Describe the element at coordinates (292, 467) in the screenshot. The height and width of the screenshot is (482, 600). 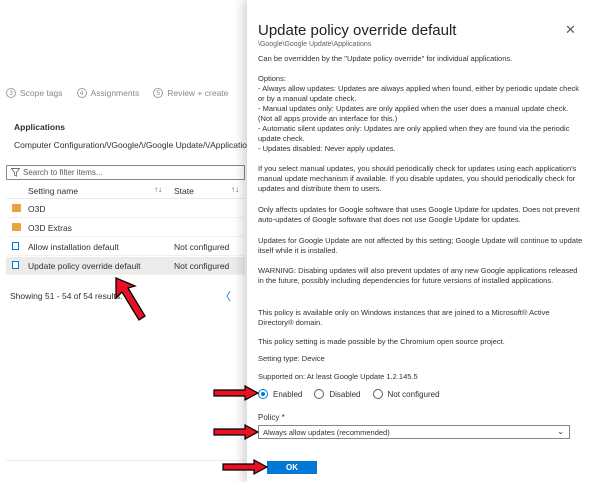
I see `ok-button: OK` at that location.